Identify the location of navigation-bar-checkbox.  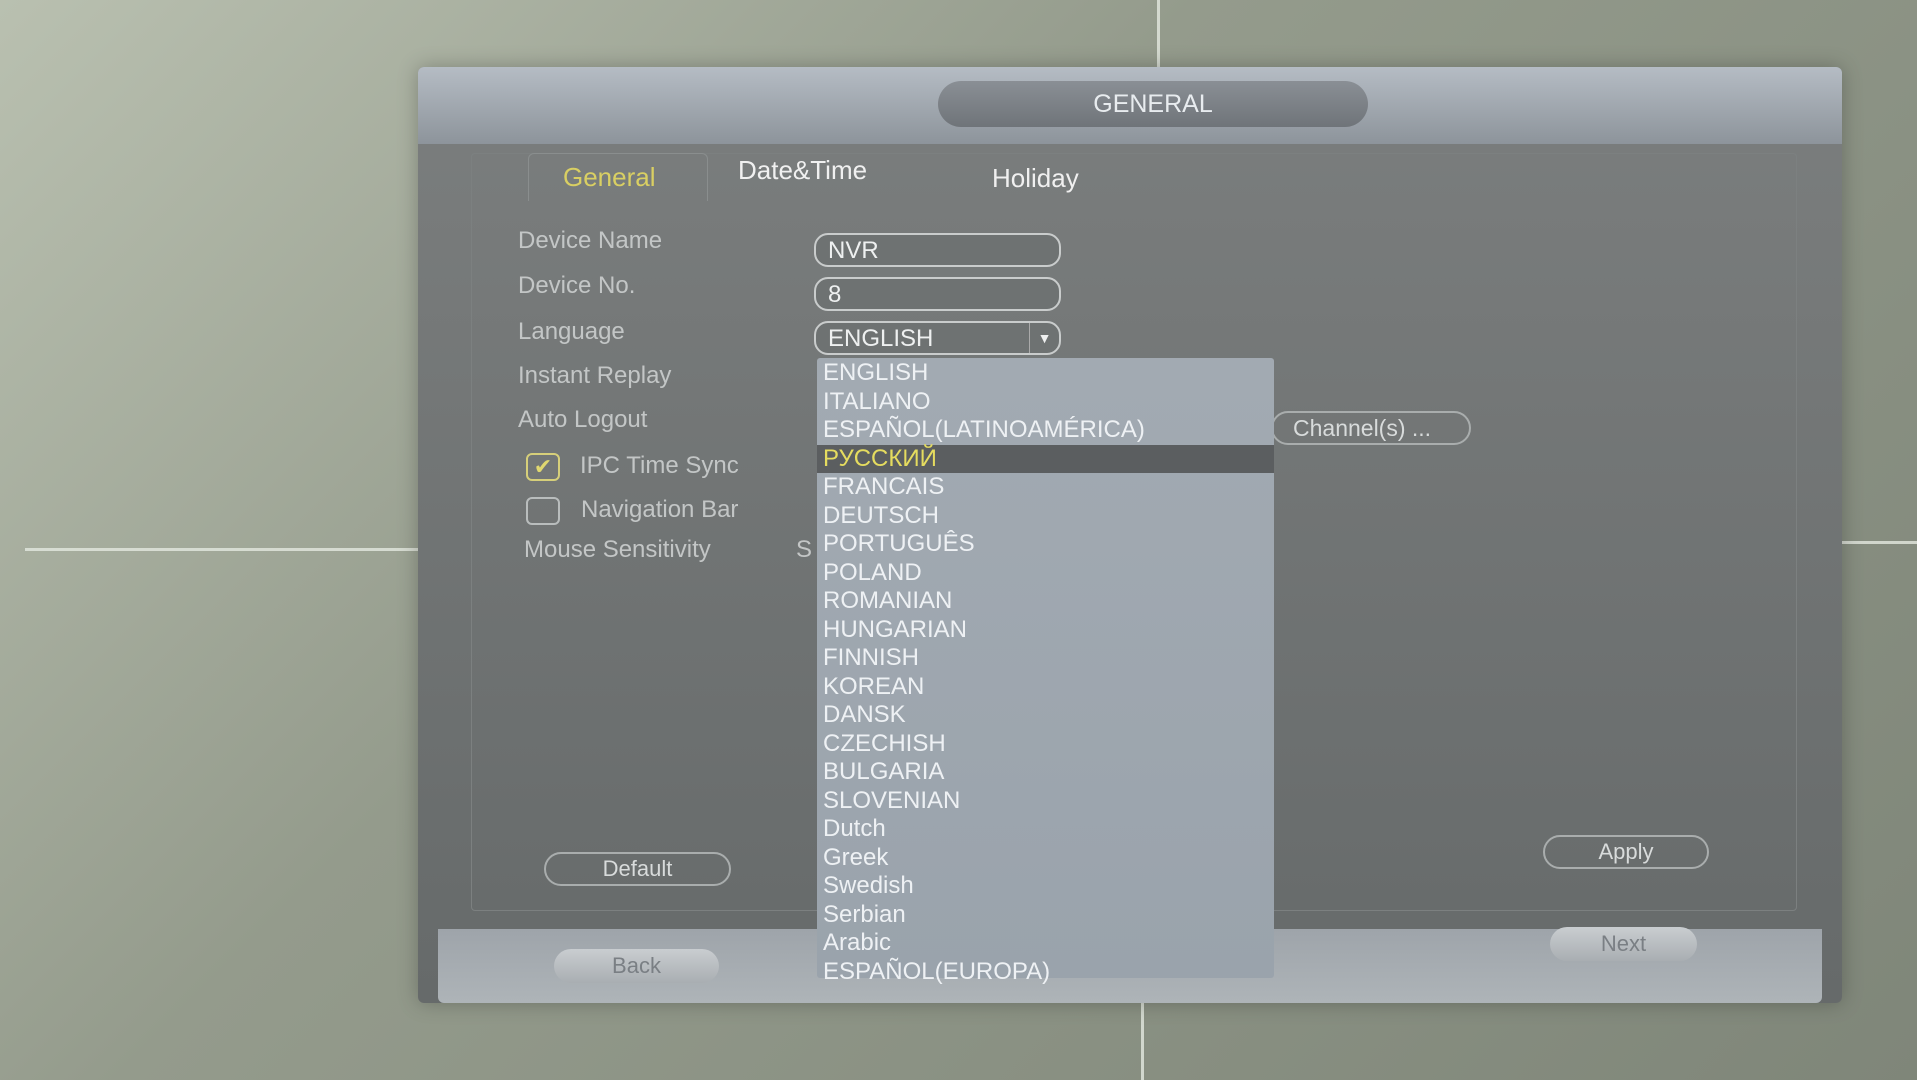
(543, 511).